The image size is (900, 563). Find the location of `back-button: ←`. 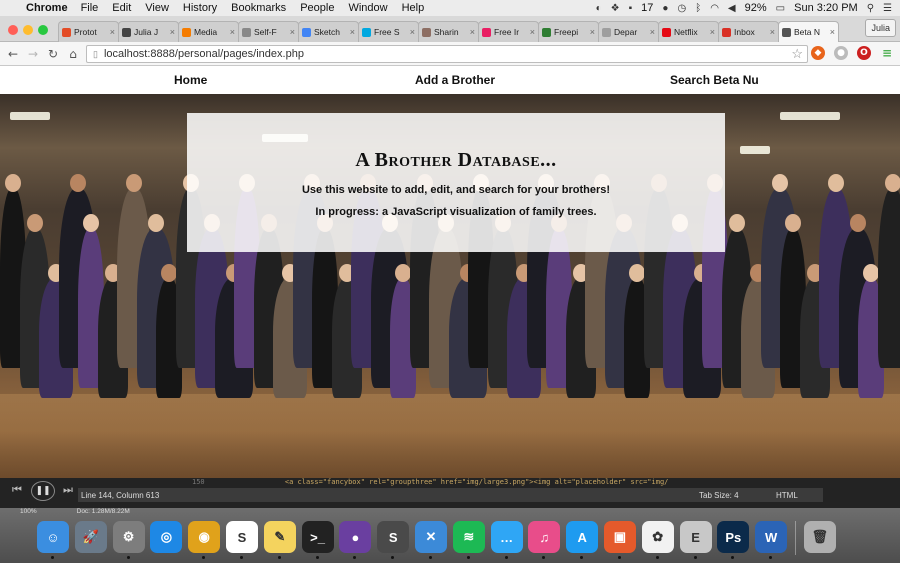

back-button: ← is located at coordinates (13, 54).